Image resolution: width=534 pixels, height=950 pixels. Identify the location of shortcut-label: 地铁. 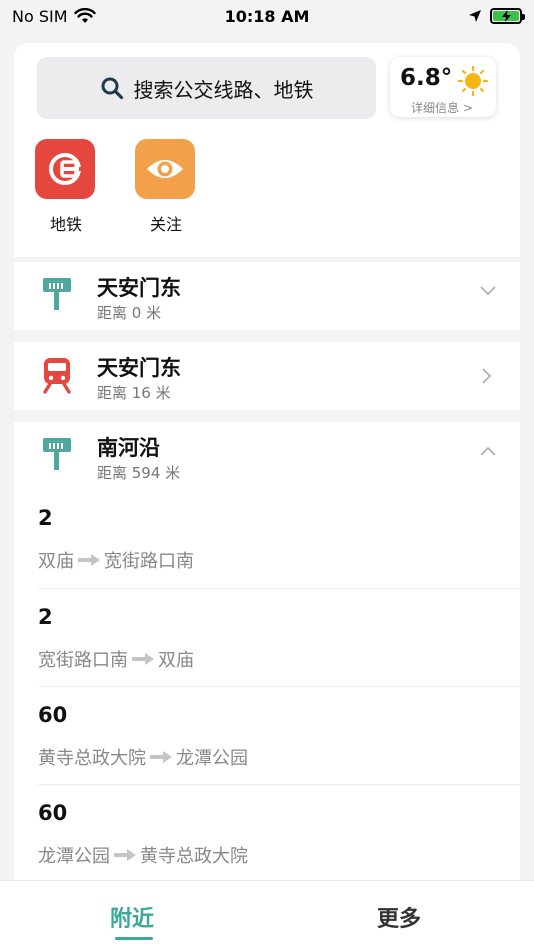
(65, 224).